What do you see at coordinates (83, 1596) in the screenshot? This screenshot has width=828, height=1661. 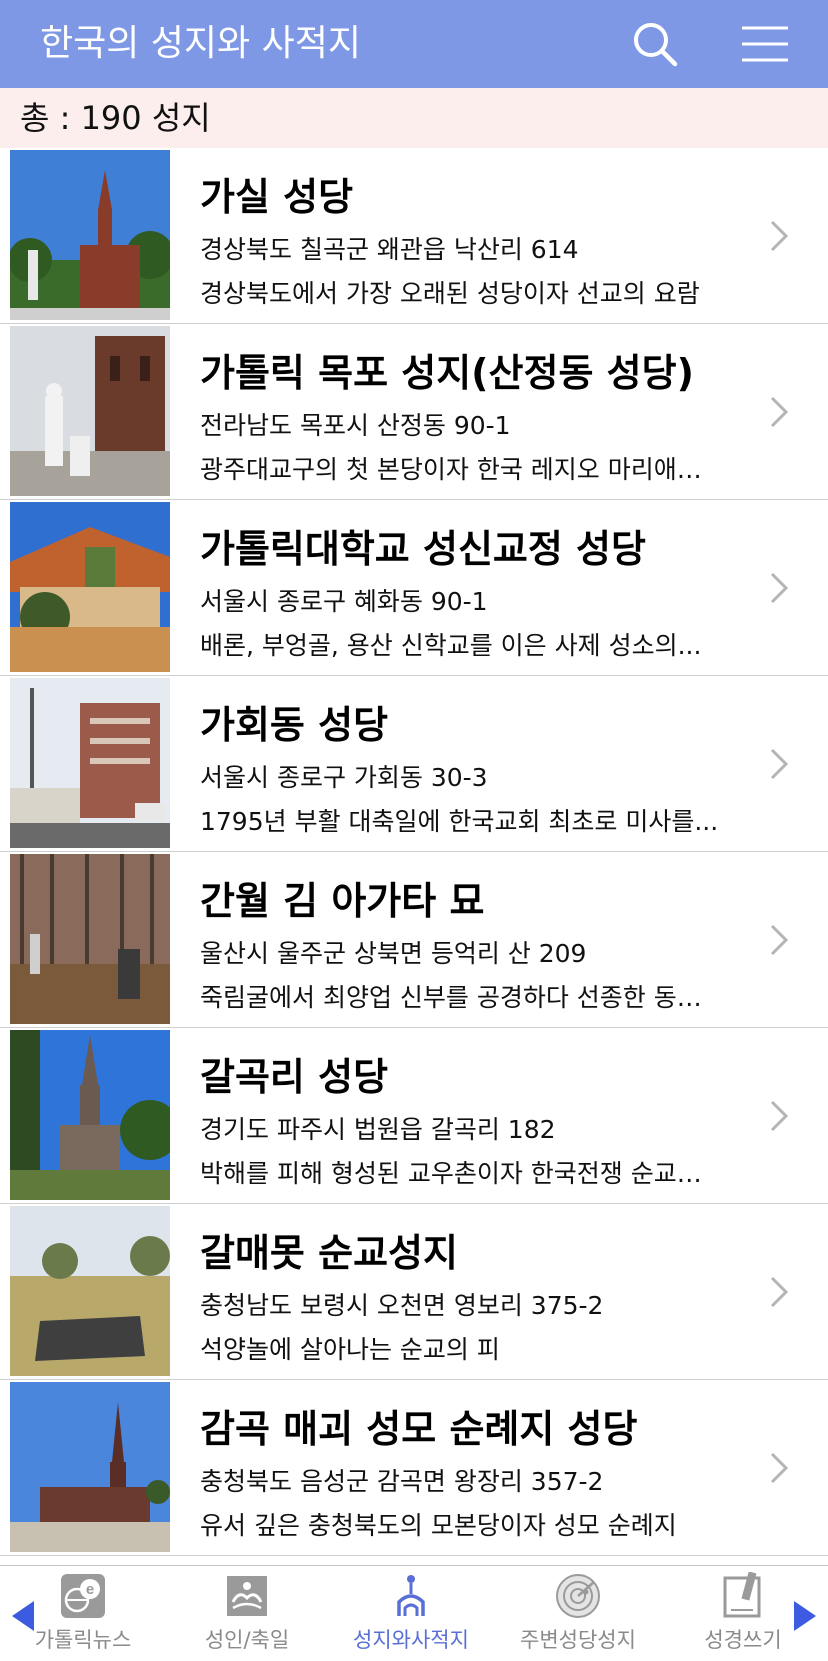 I see `news-e-globe-icon: e` at bounding box center [83, 1596].